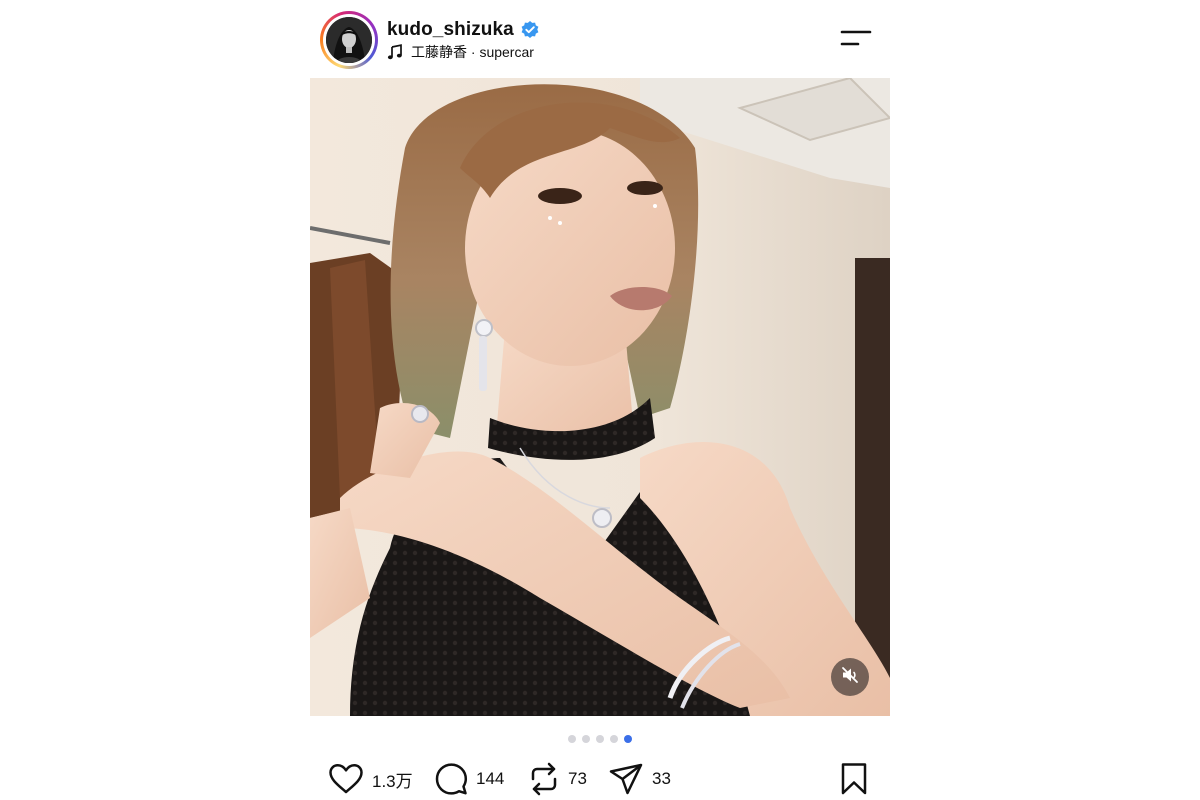 This screenshot has width=1200, height=800. Describe the element at coordinates (628, 739) in the screenshot. I see `carousel-dot-active` at that location.